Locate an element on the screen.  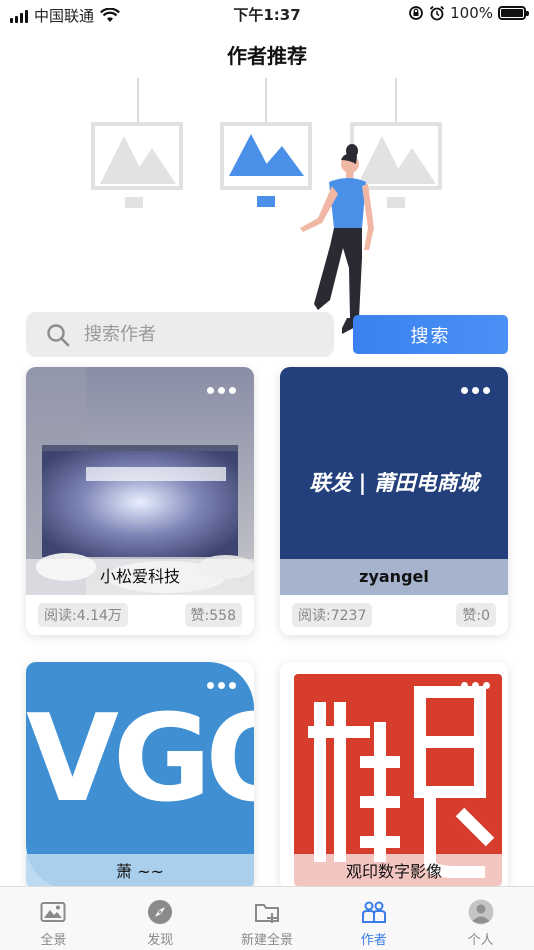
alarm-icon is located at coordinates (437, 13).